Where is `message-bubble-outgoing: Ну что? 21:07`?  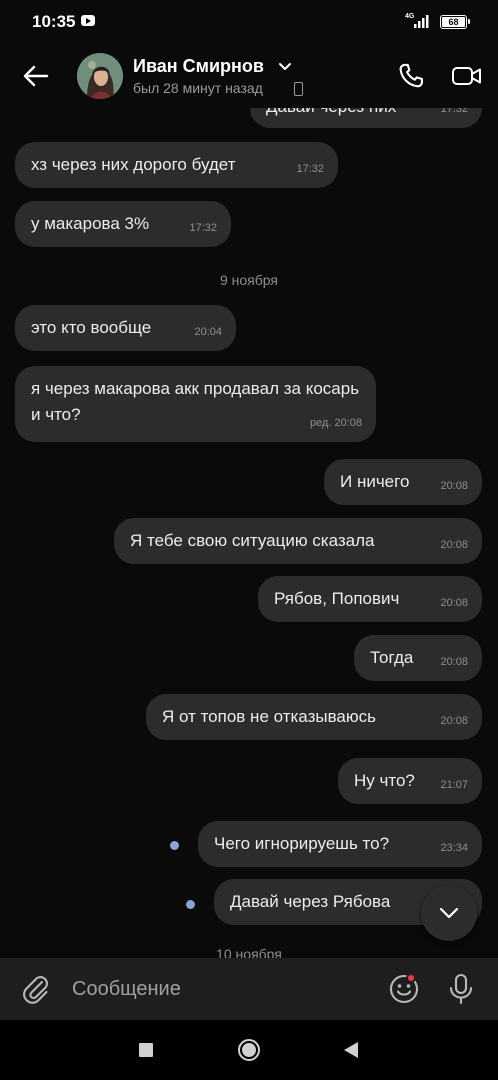
message-bubble-outgoing: Ну что? 21:07 is located at coordinates (410, 781).